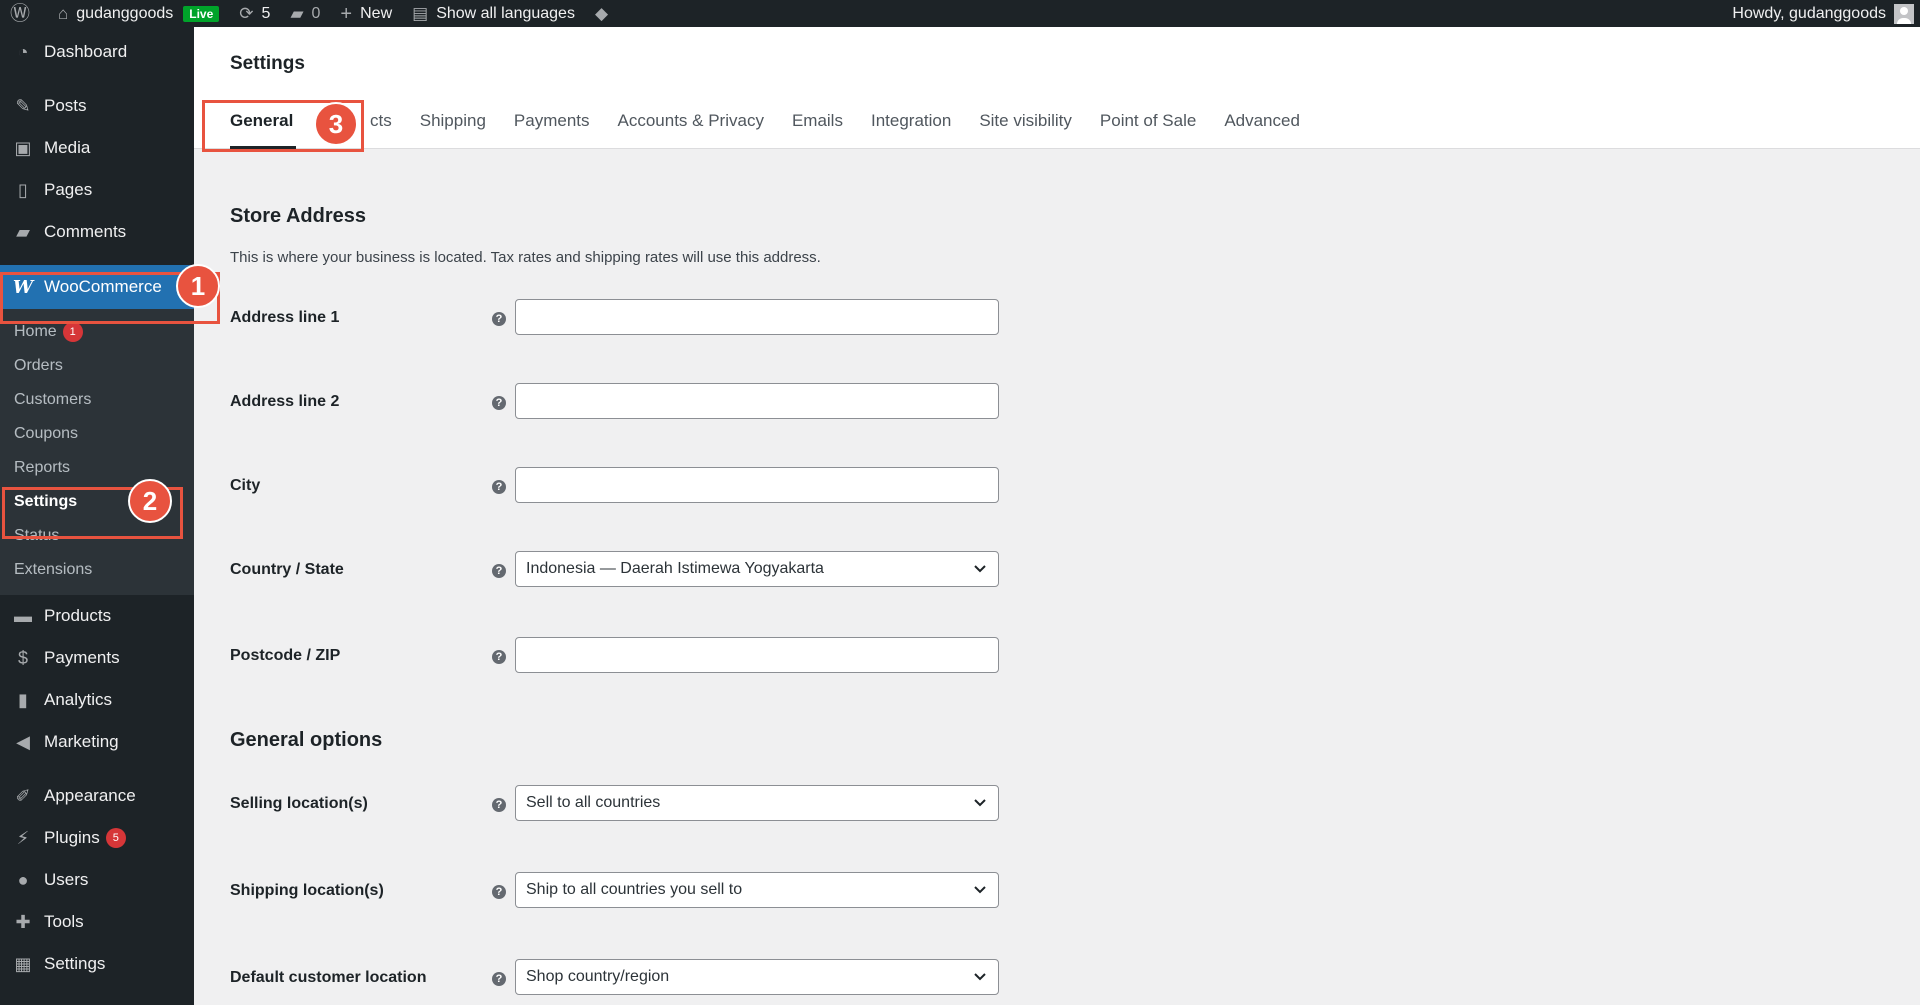 This screenshot has height=1005, width=1920. What do you see at coordinates (97, 190) in the screenshot?
I see `sidebar-item-pages: ▯ Pages` at bounding box center [97, 190].